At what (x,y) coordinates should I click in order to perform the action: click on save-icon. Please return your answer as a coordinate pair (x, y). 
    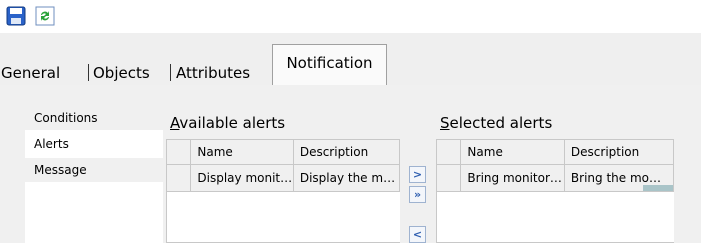
    Looking at the image, I should click on (16, 16).